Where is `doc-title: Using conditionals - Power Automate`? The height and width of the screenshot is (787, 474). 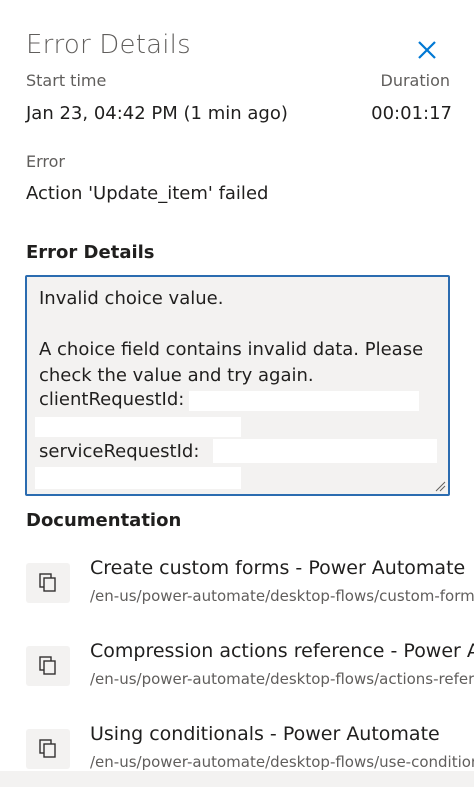
doc-title: Using conditionals - Power Automate is located at coordinates (265, 734).